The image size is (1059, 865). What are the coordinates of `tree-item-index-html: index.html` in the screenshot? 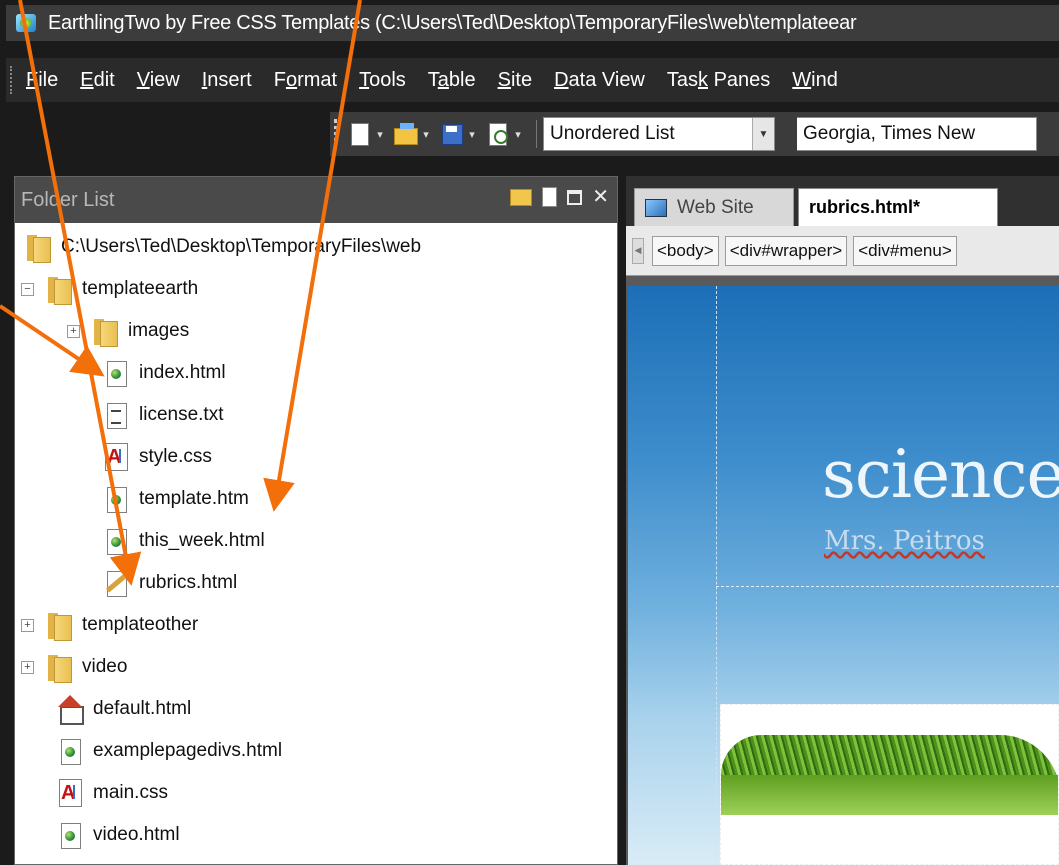 It's located at (164, 373).